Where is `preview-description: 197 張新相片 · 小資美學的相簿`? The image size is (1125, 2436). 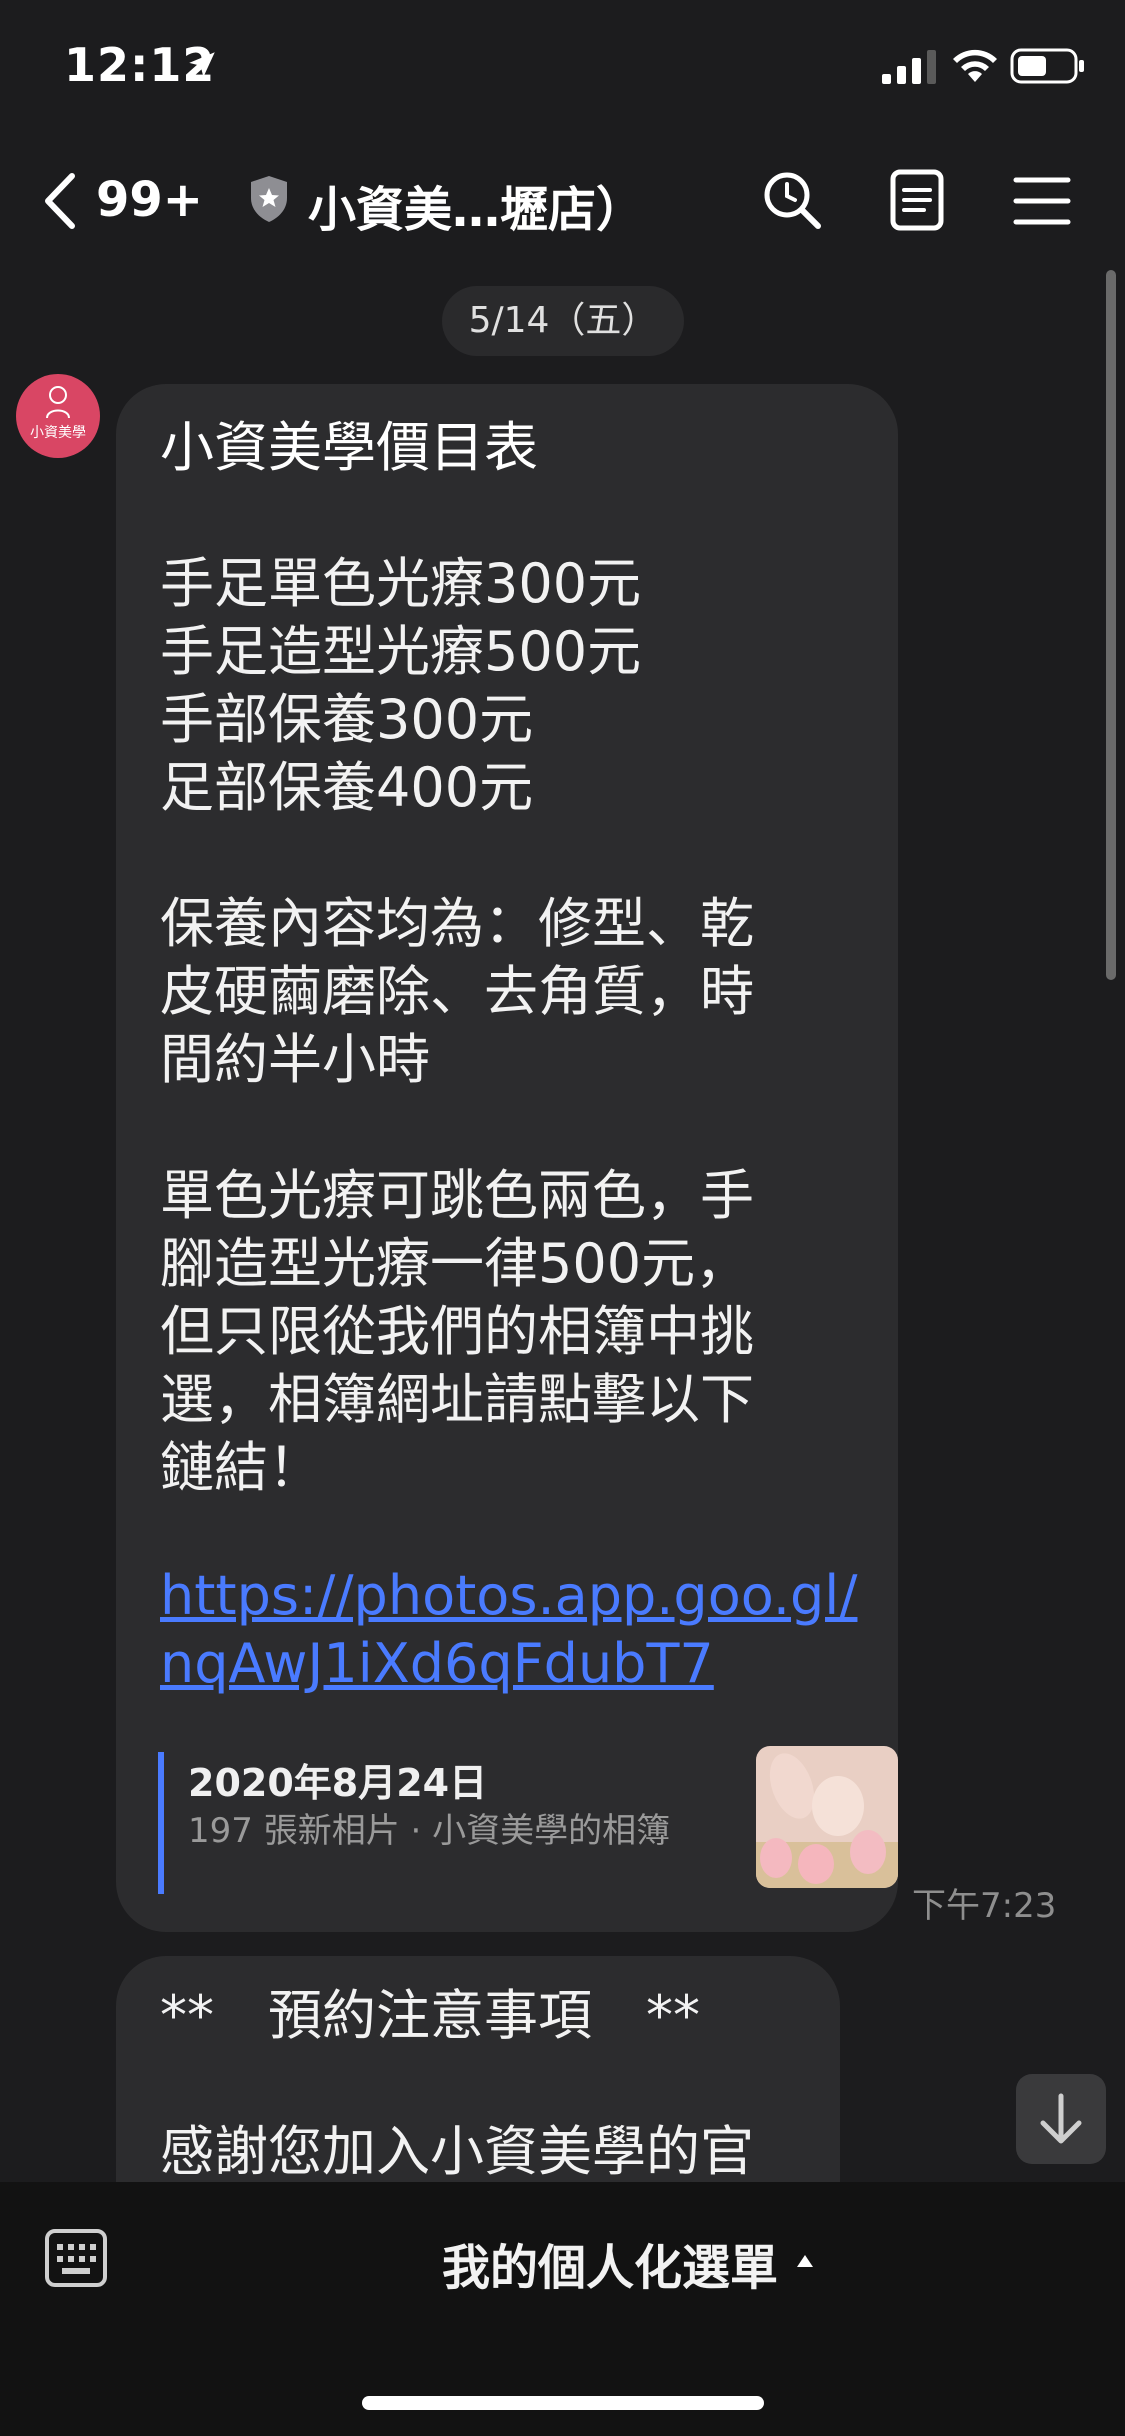
preview-description: 197 張新相片 · 小資美學的相簿 is located at coordinates (429, 1831).